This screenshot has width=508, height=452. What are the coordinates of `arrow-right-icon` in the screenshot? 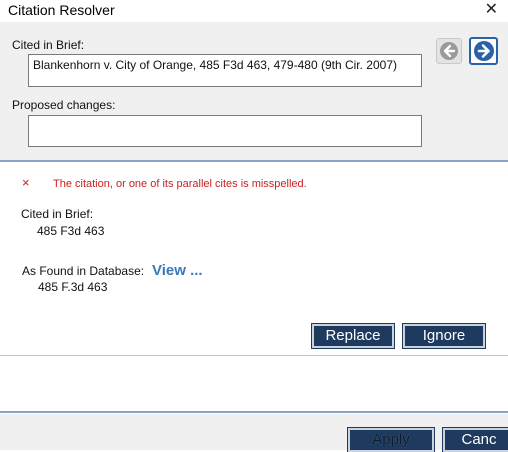 It's located at (483, 51).